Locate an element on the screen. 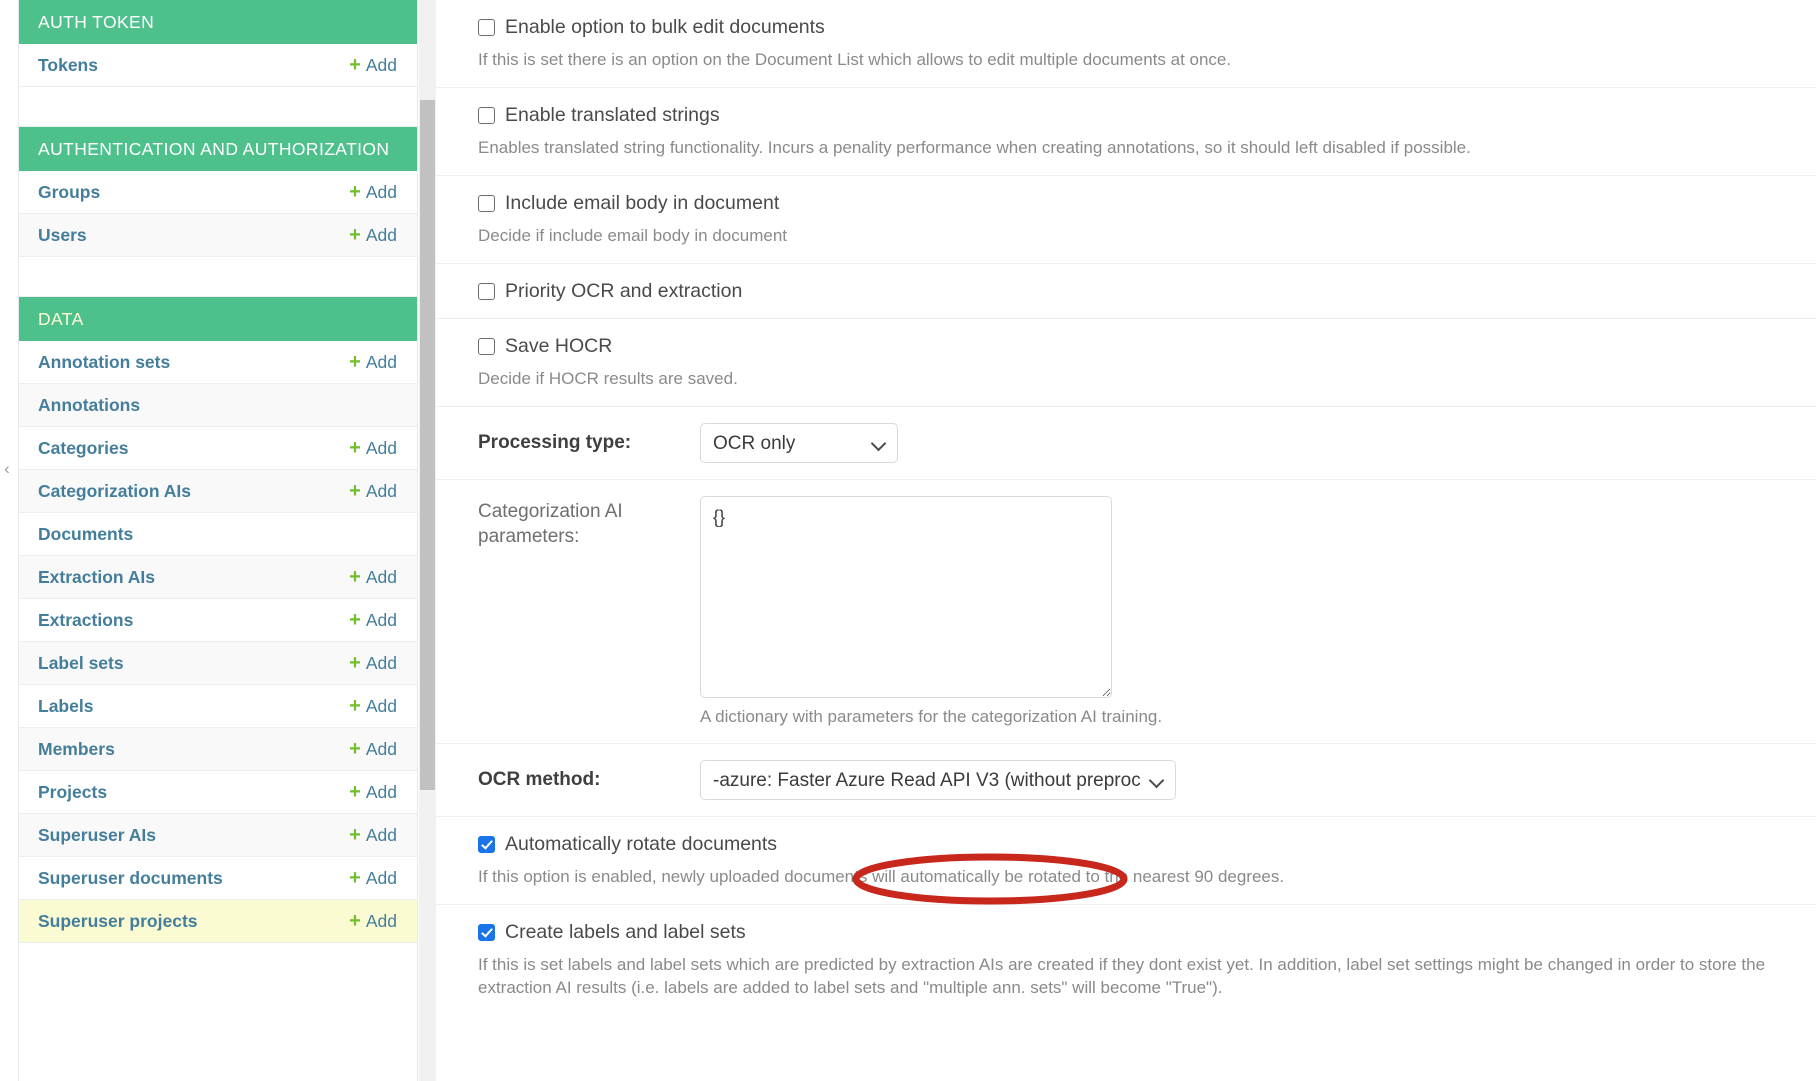 This screenshot has height=1081, width=1816. select-wrapper: OCR only is located at coordinates (799, 443).